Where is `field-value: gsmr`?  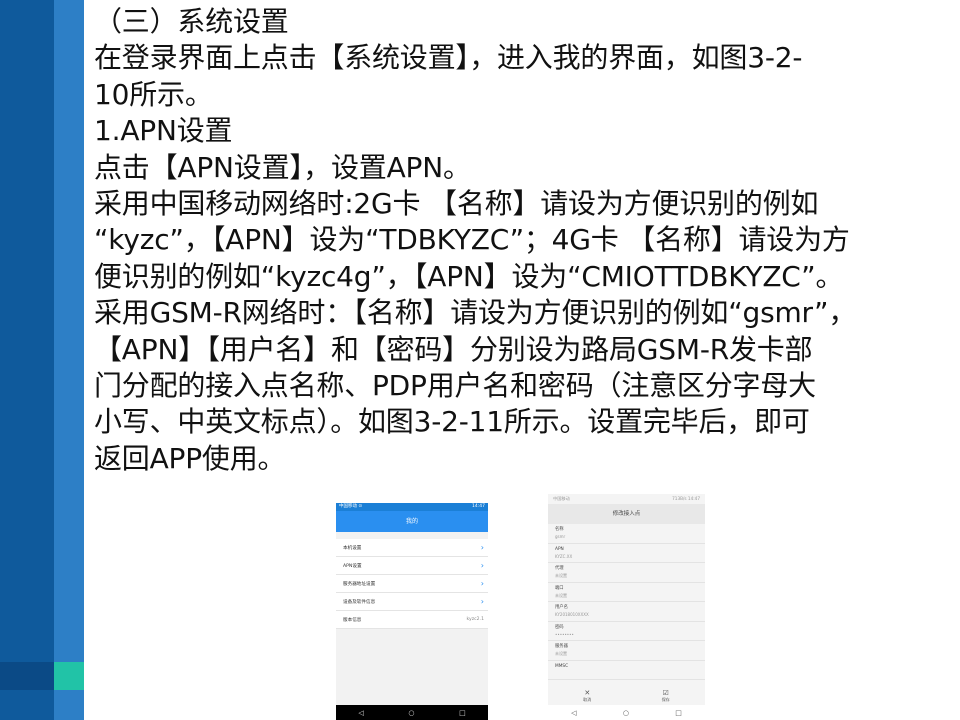
field-value: gsmr is located at coordinates (560, 536).